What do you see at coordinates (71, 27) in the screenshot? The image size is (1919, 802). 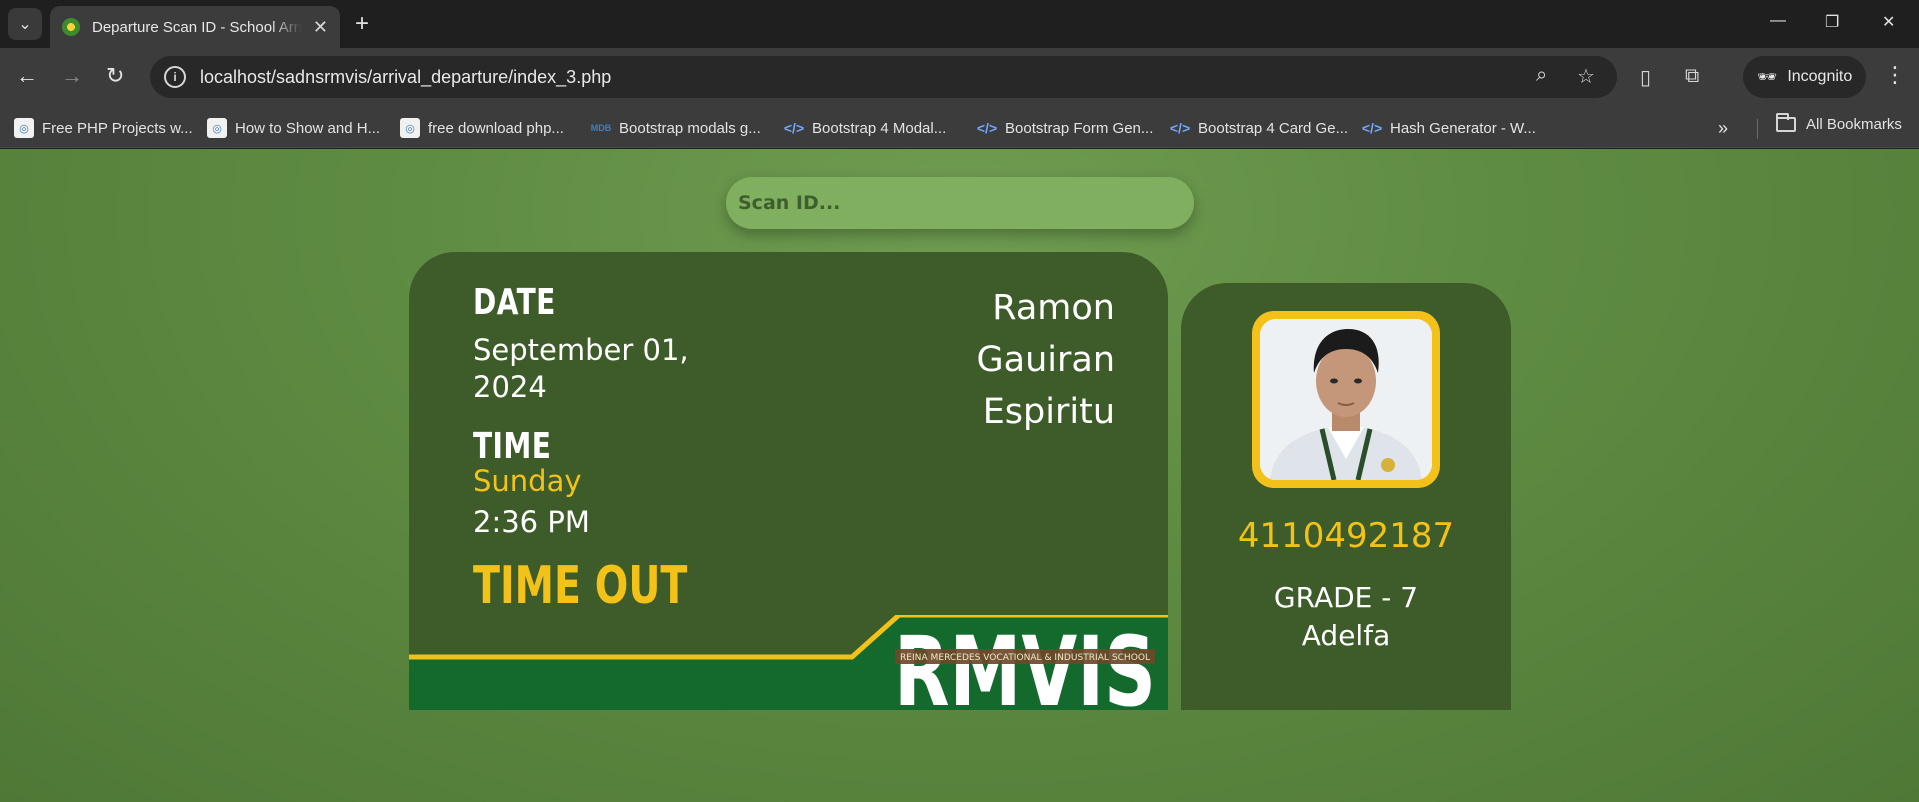 I see `school-favicon-icon` at bounding box center [71, 27].